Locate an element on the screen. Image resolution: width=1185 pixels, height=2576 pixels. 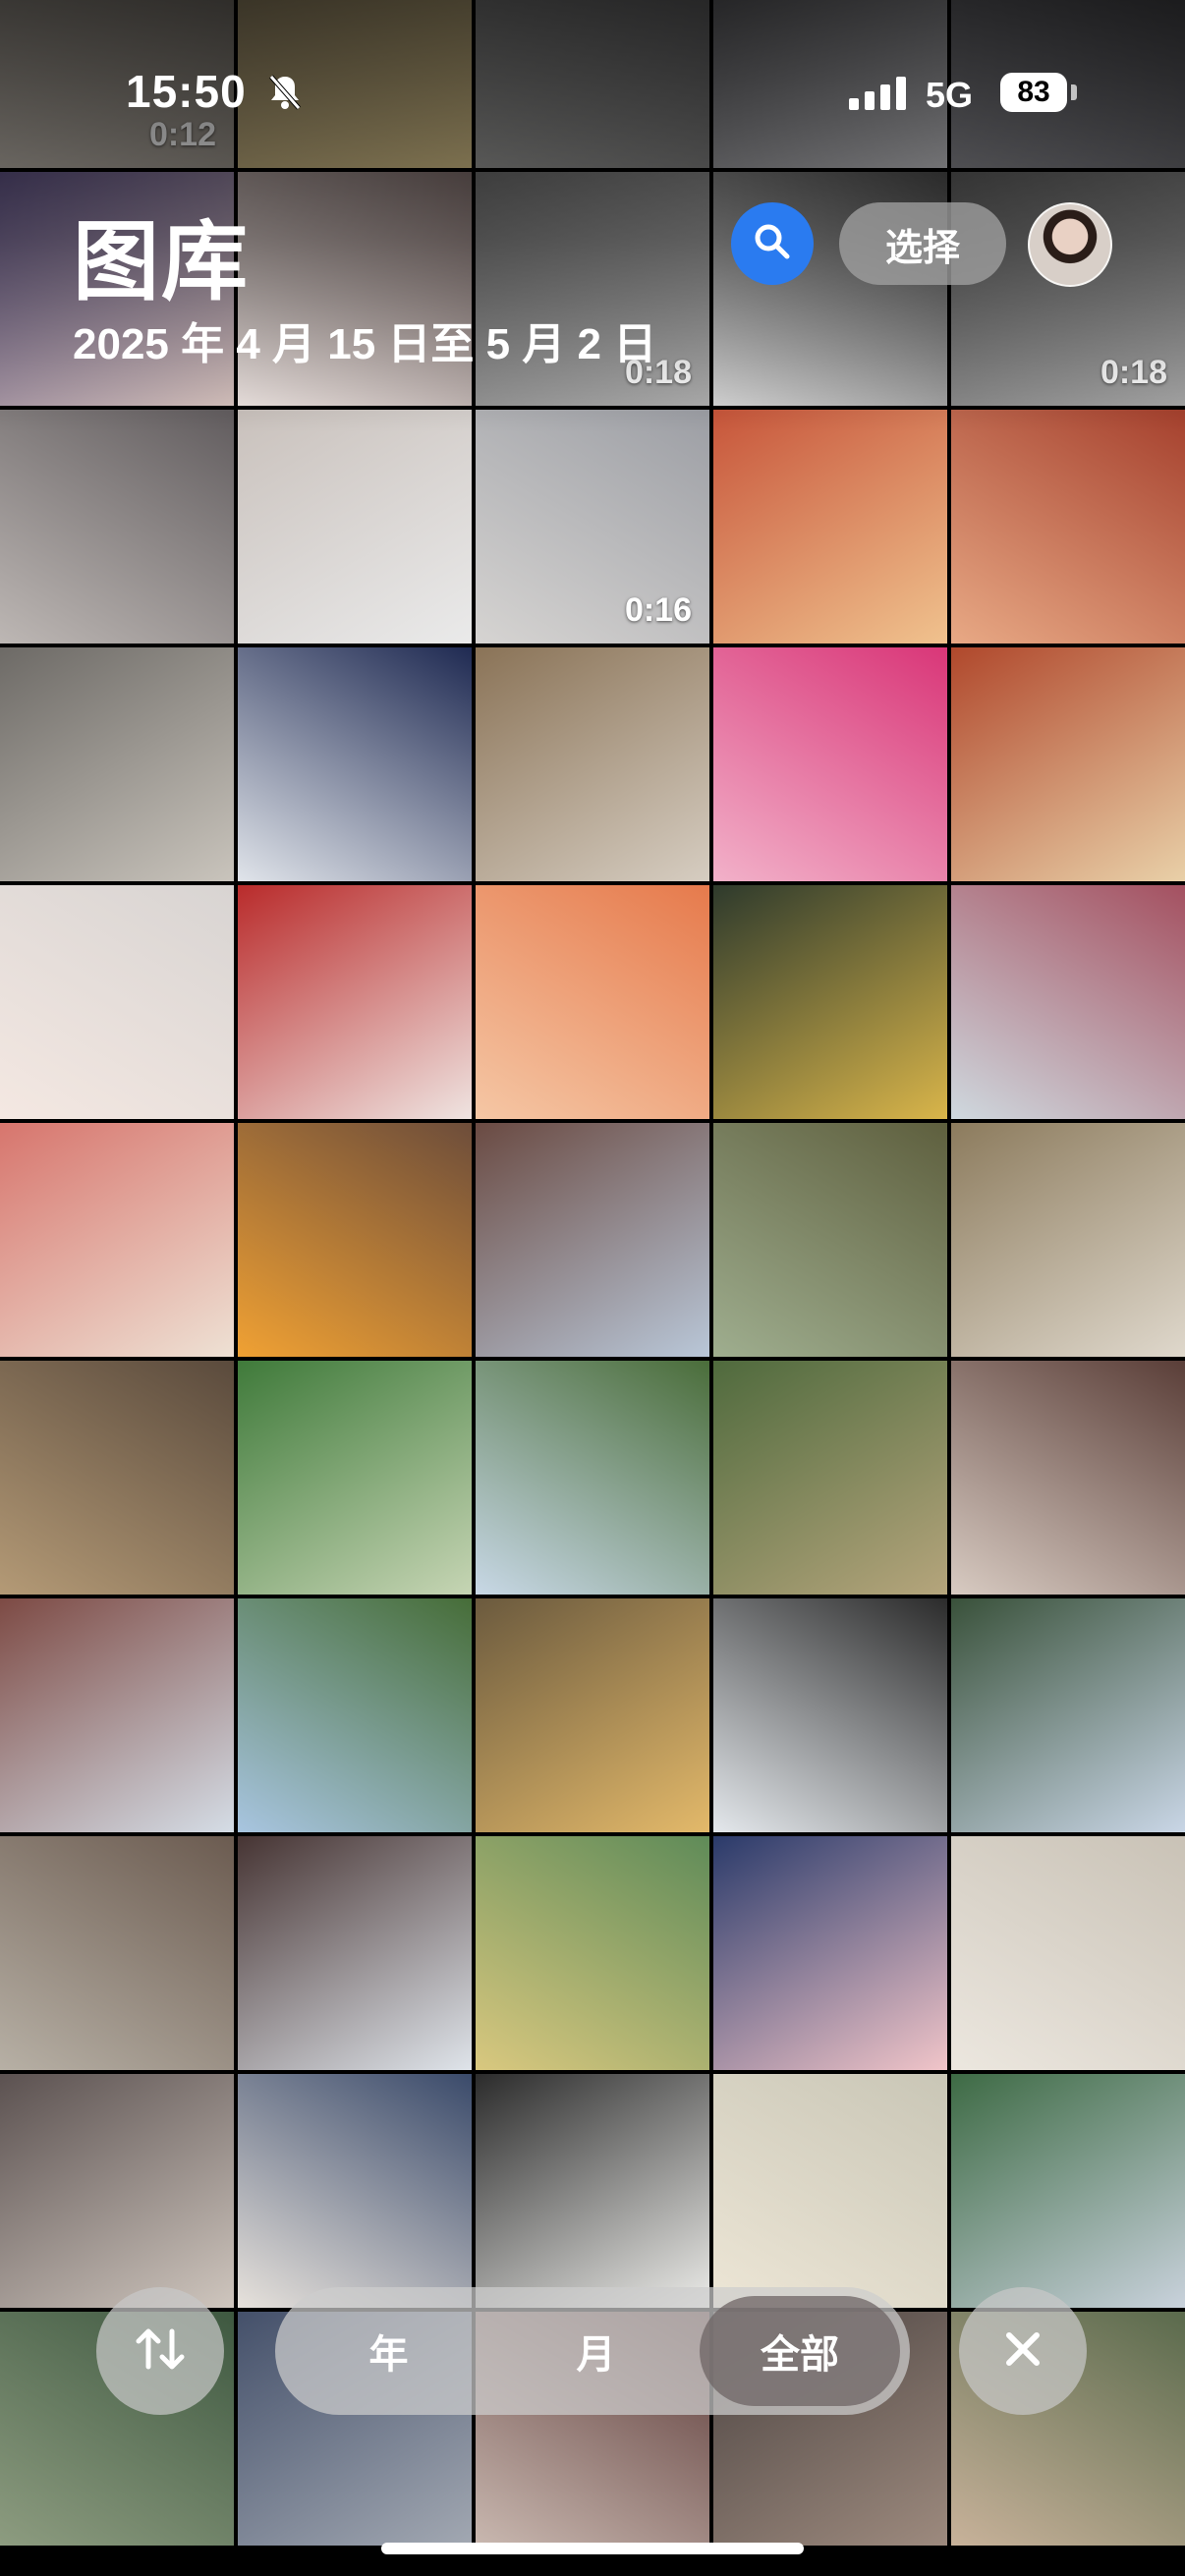
network-type: 5G is located at coordinates (950, 95).